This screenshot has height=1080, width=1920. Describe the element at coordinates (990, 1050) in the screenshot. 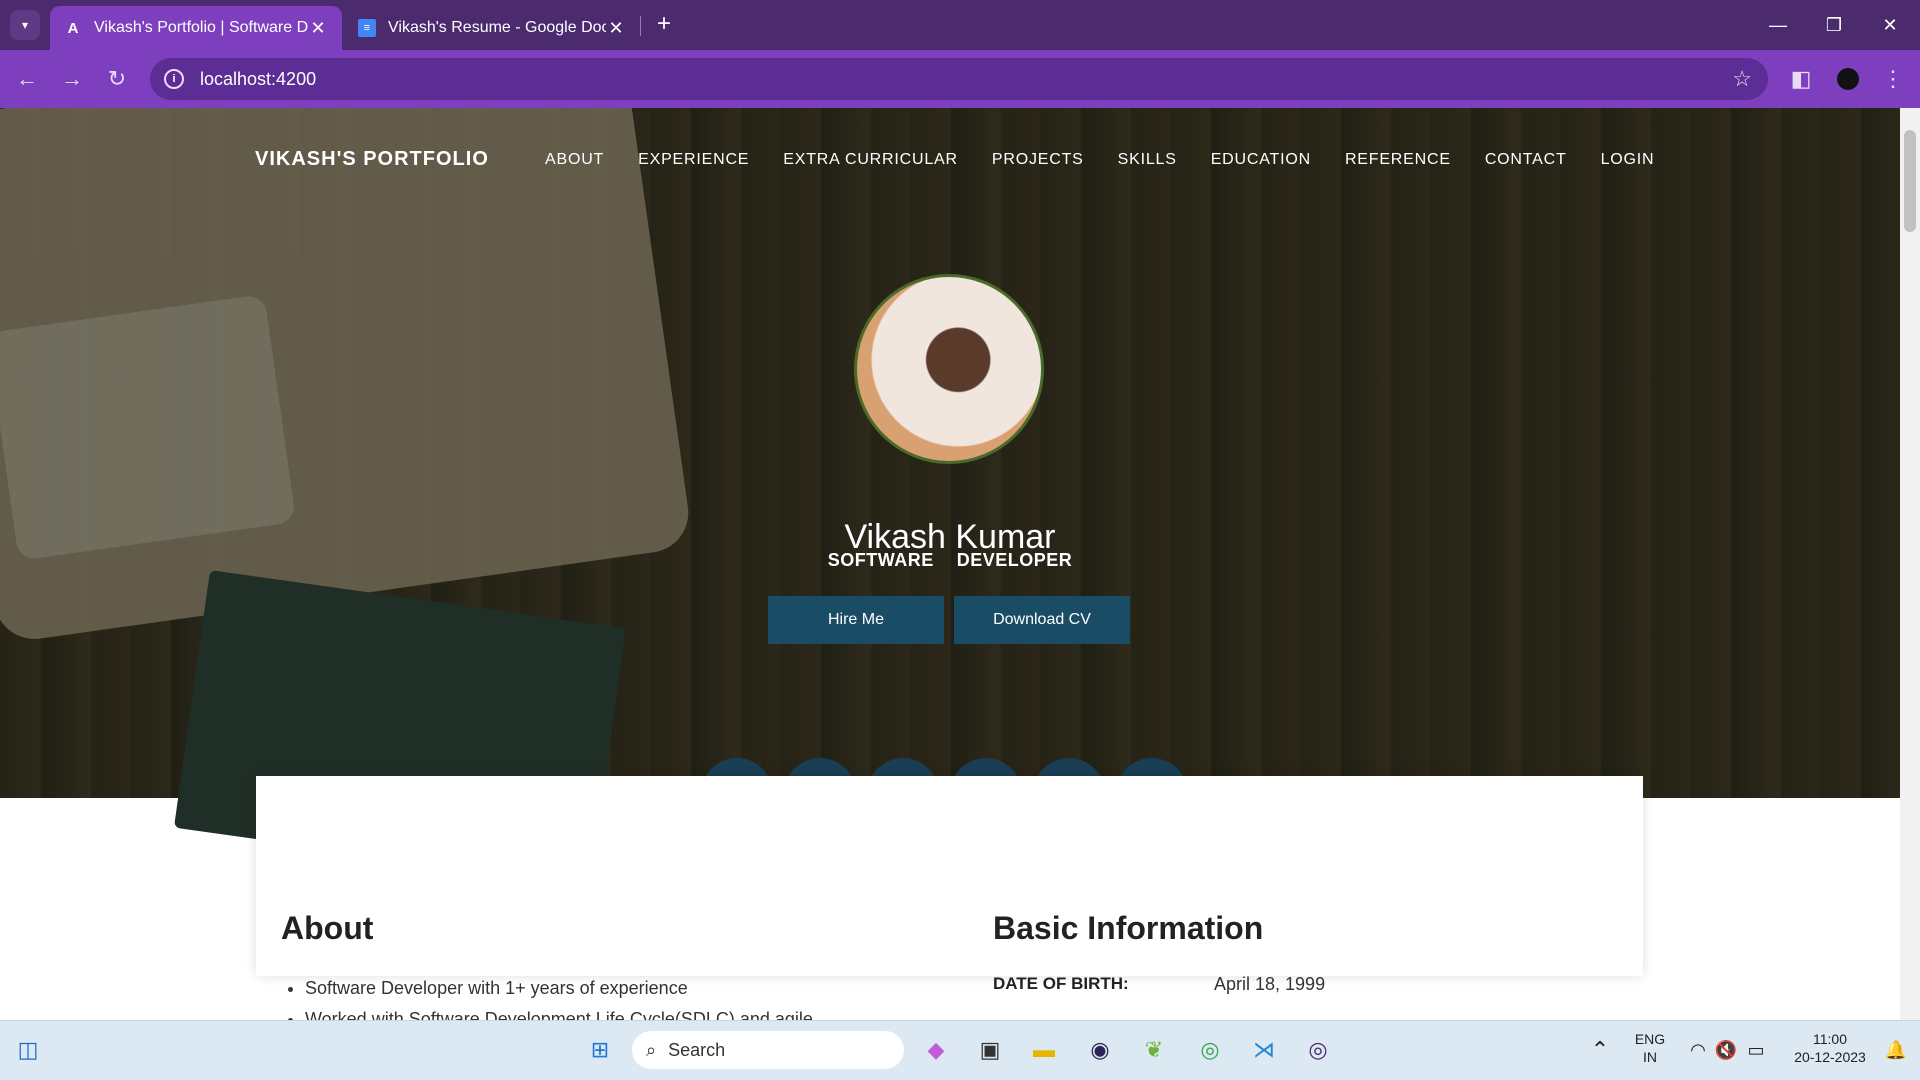

I see `task-view-icon: ▣` at that location.